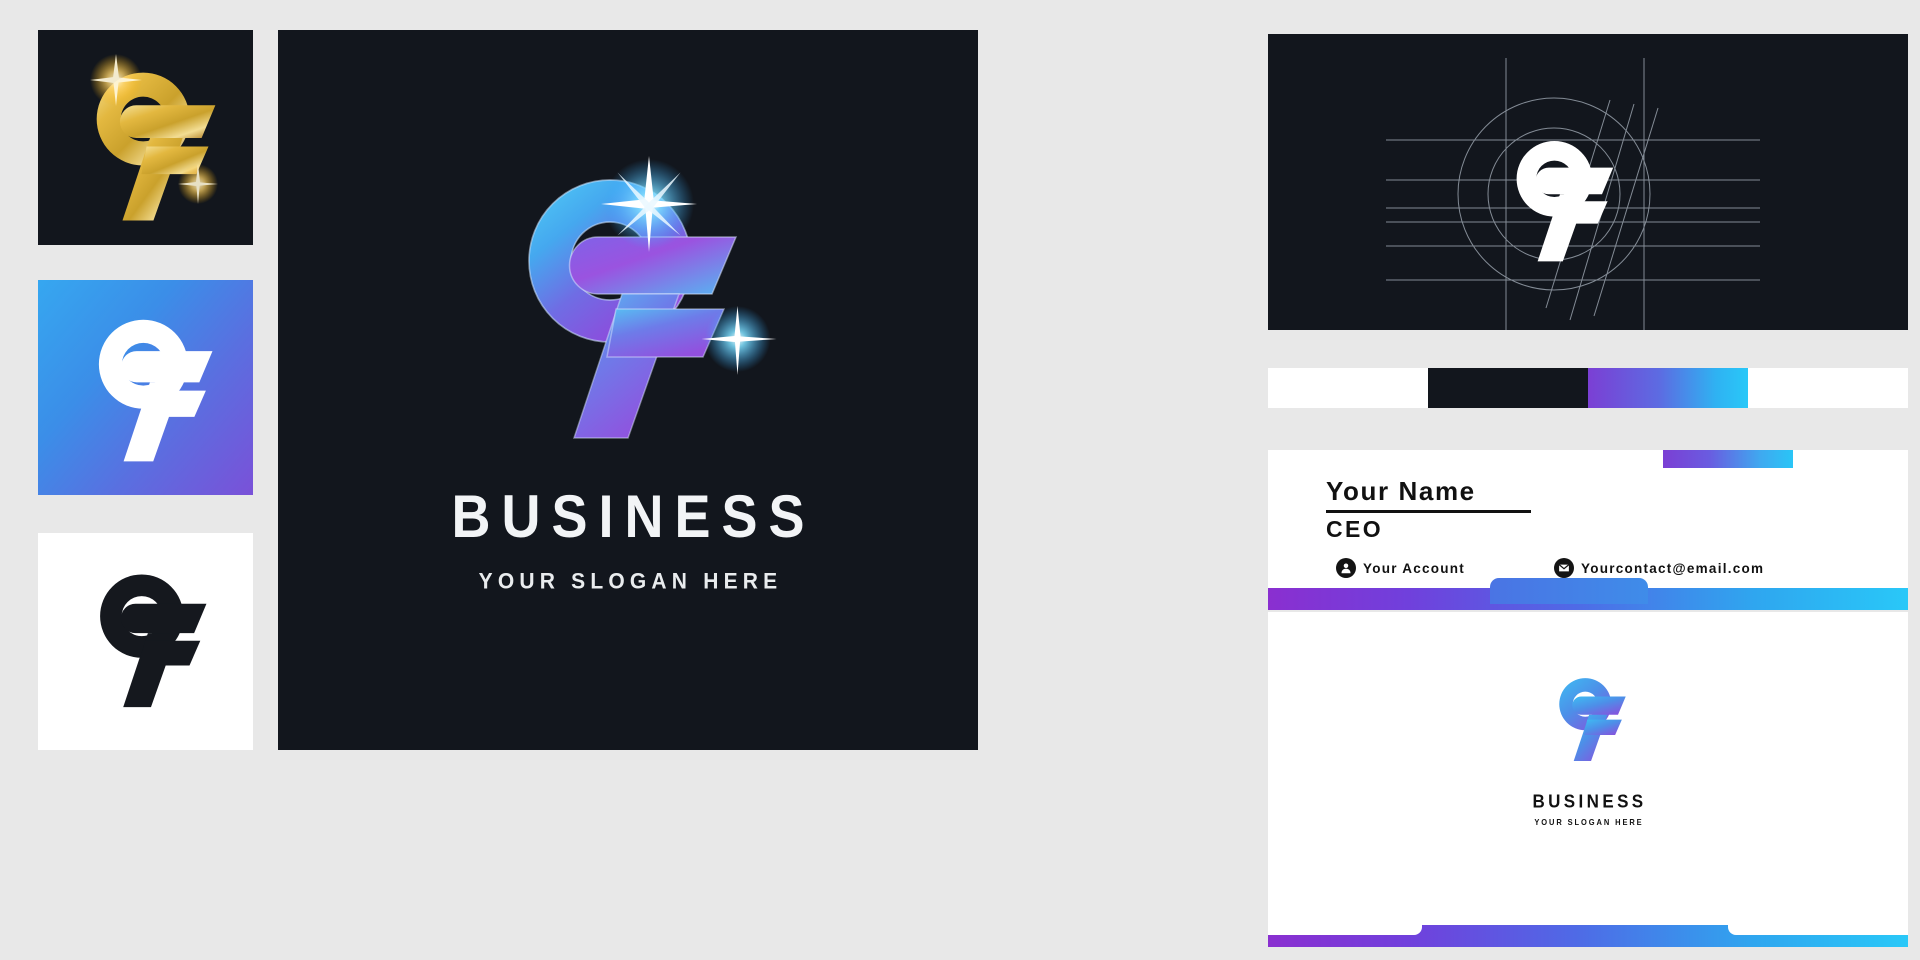  I want to click on sparkle-top, so click(115, 79).